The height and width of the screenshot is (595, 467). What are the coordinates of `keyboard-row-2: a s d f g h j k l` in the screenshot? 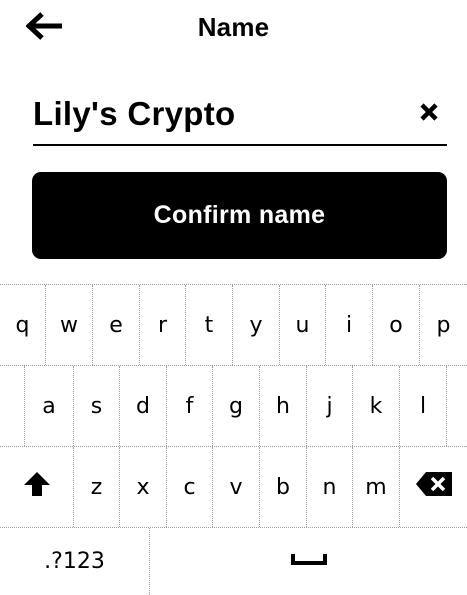 It's located at (233, 406).